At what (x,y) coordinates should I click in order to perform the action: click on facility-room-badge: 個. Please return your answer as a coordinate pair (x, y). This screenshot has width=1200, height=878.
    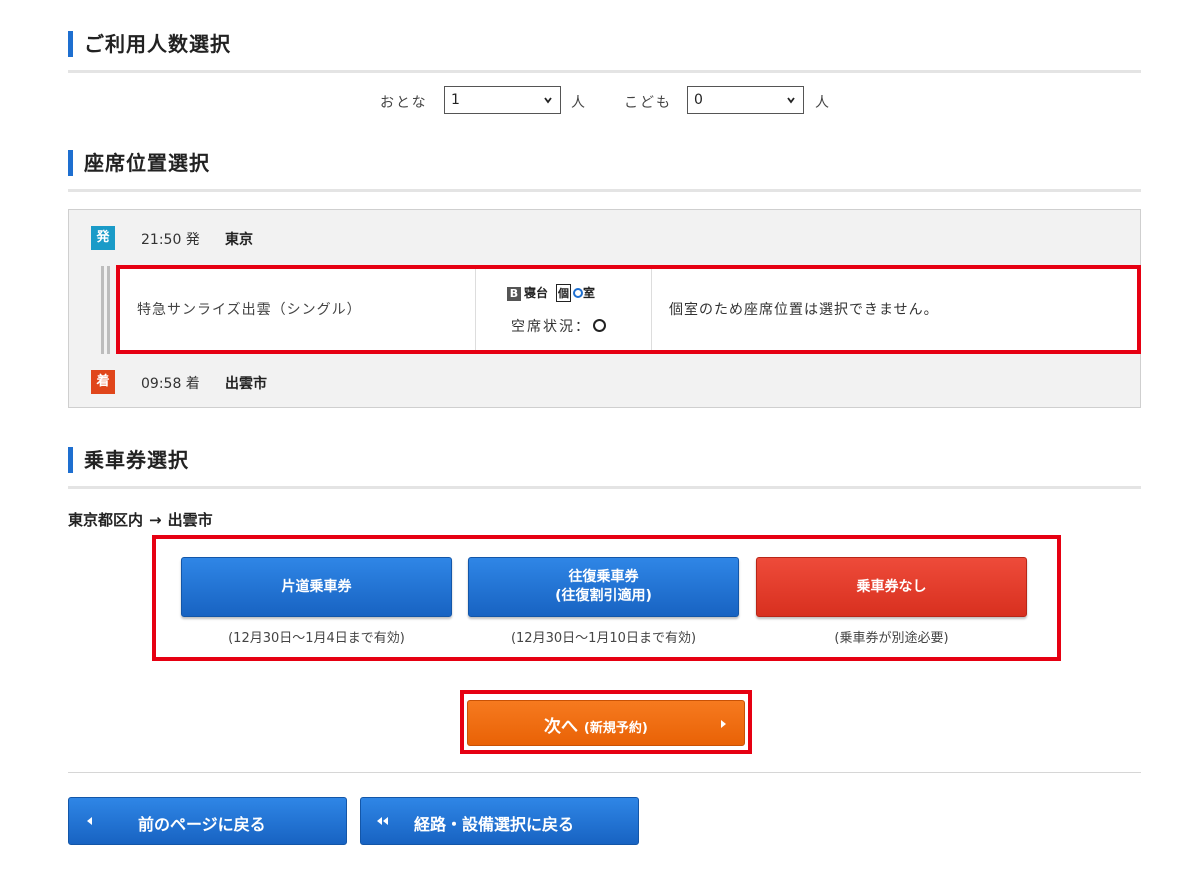
    Looking at the image, I should click on (564, 293).